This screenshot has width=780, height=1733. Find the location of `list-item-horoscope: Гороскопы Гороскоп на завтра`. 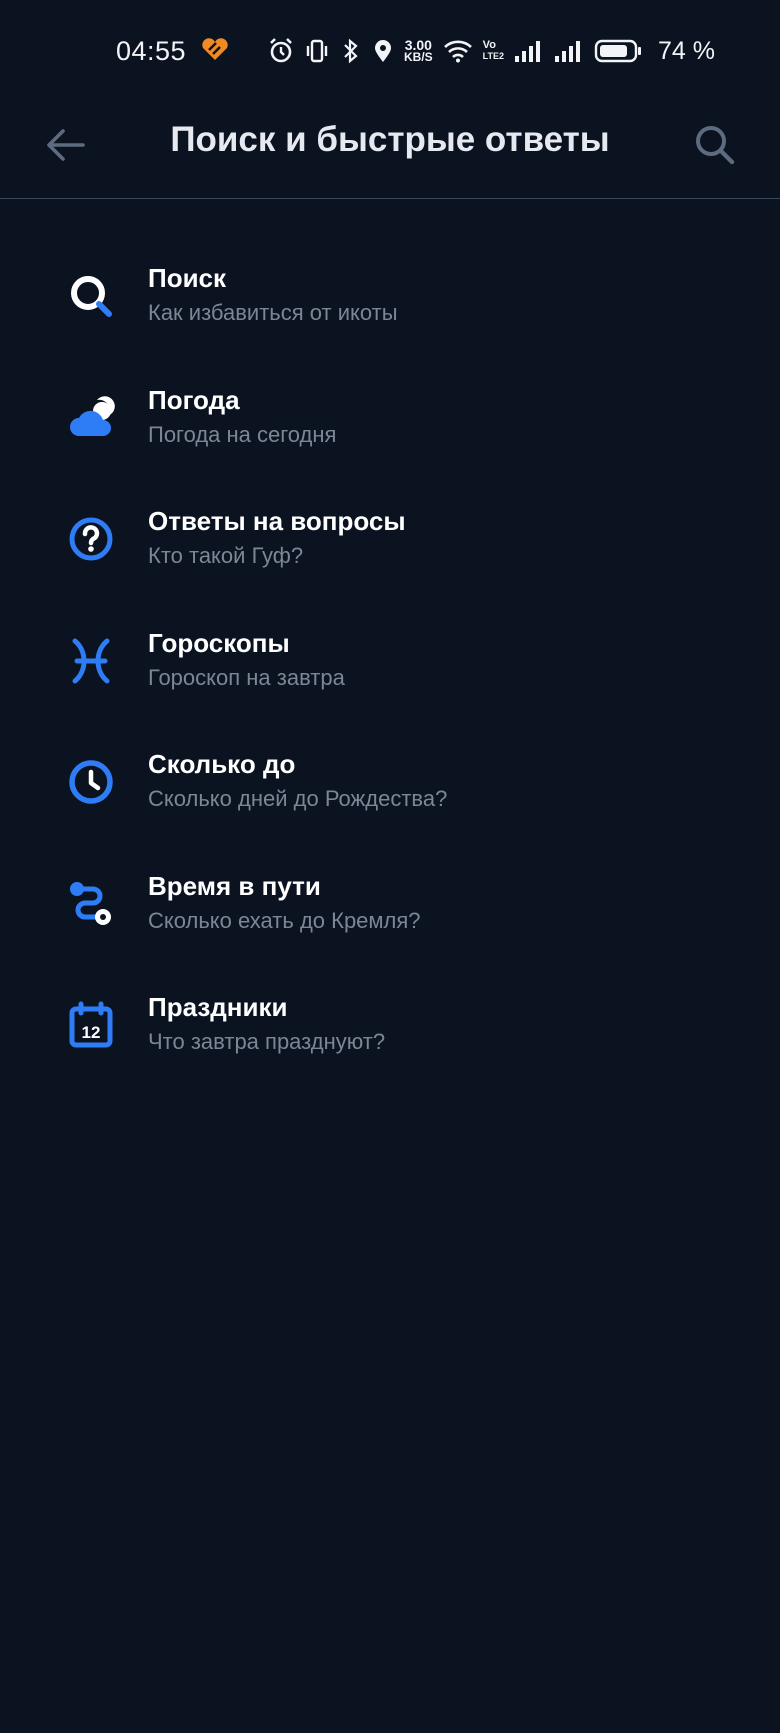

list-item-horoscope: Гороскопы Гороскоп на завтра is located at coordinates (390, 669).